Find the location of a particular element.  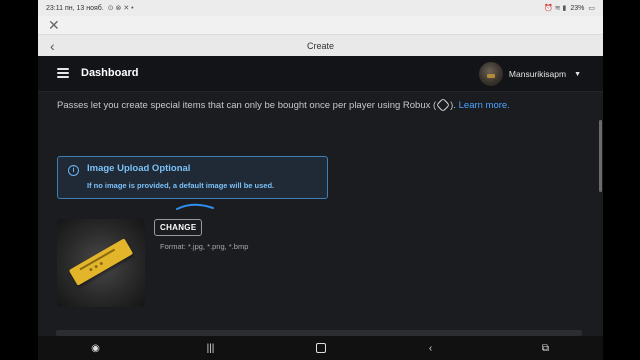

browser-title-bar: ‹ Create is located at coordinates (320, 46).